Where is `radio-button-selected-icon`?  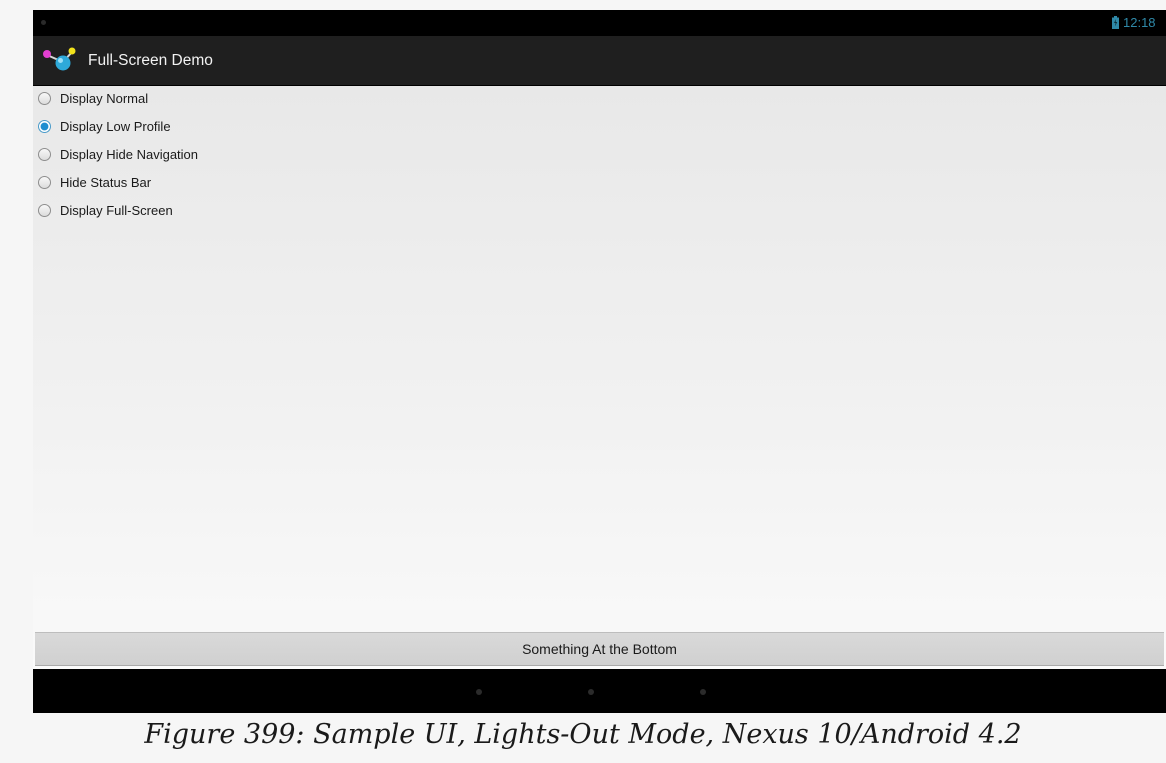
radio-button-selected-icon is located at coordinates (44, 126).